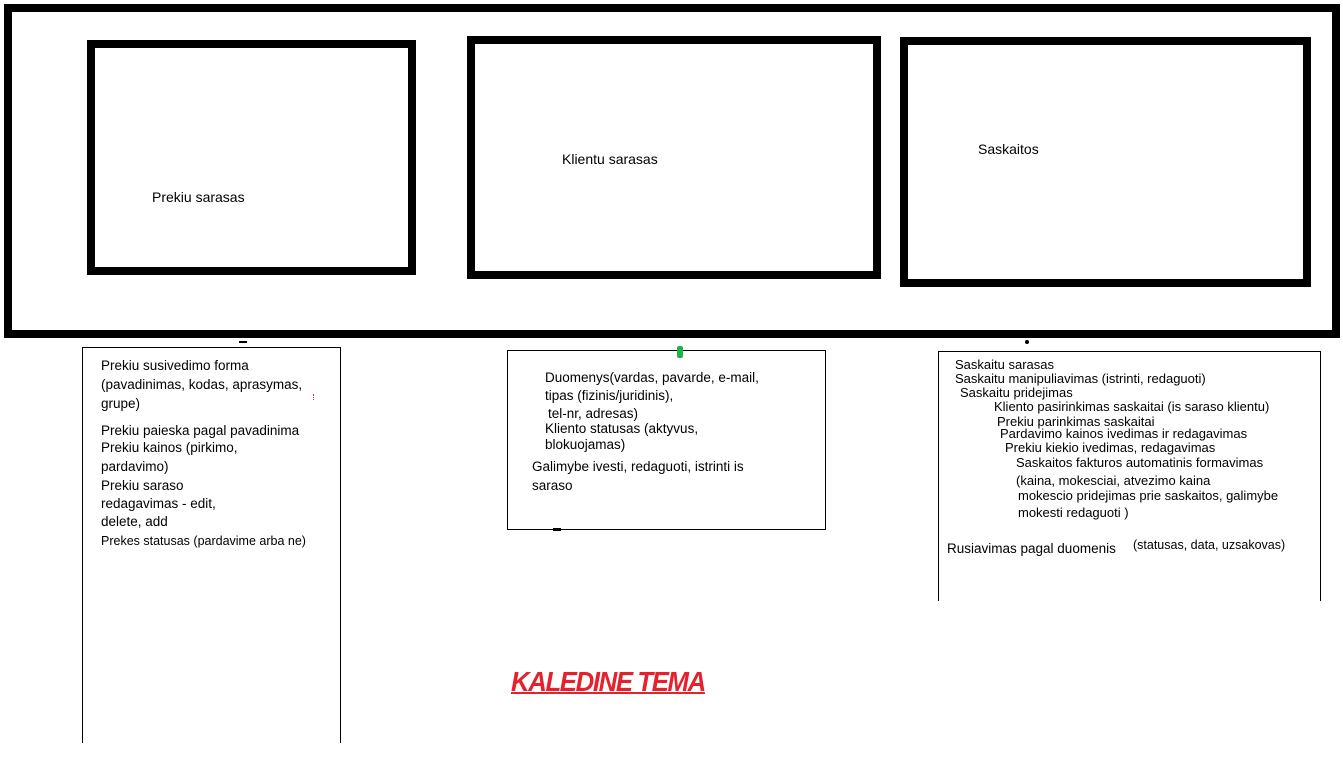 Image resolution: width=1343 pixels, height=761 pixels. I want to click on list-item: Prekiu kainos (pirkimo,, so click(169, 447).